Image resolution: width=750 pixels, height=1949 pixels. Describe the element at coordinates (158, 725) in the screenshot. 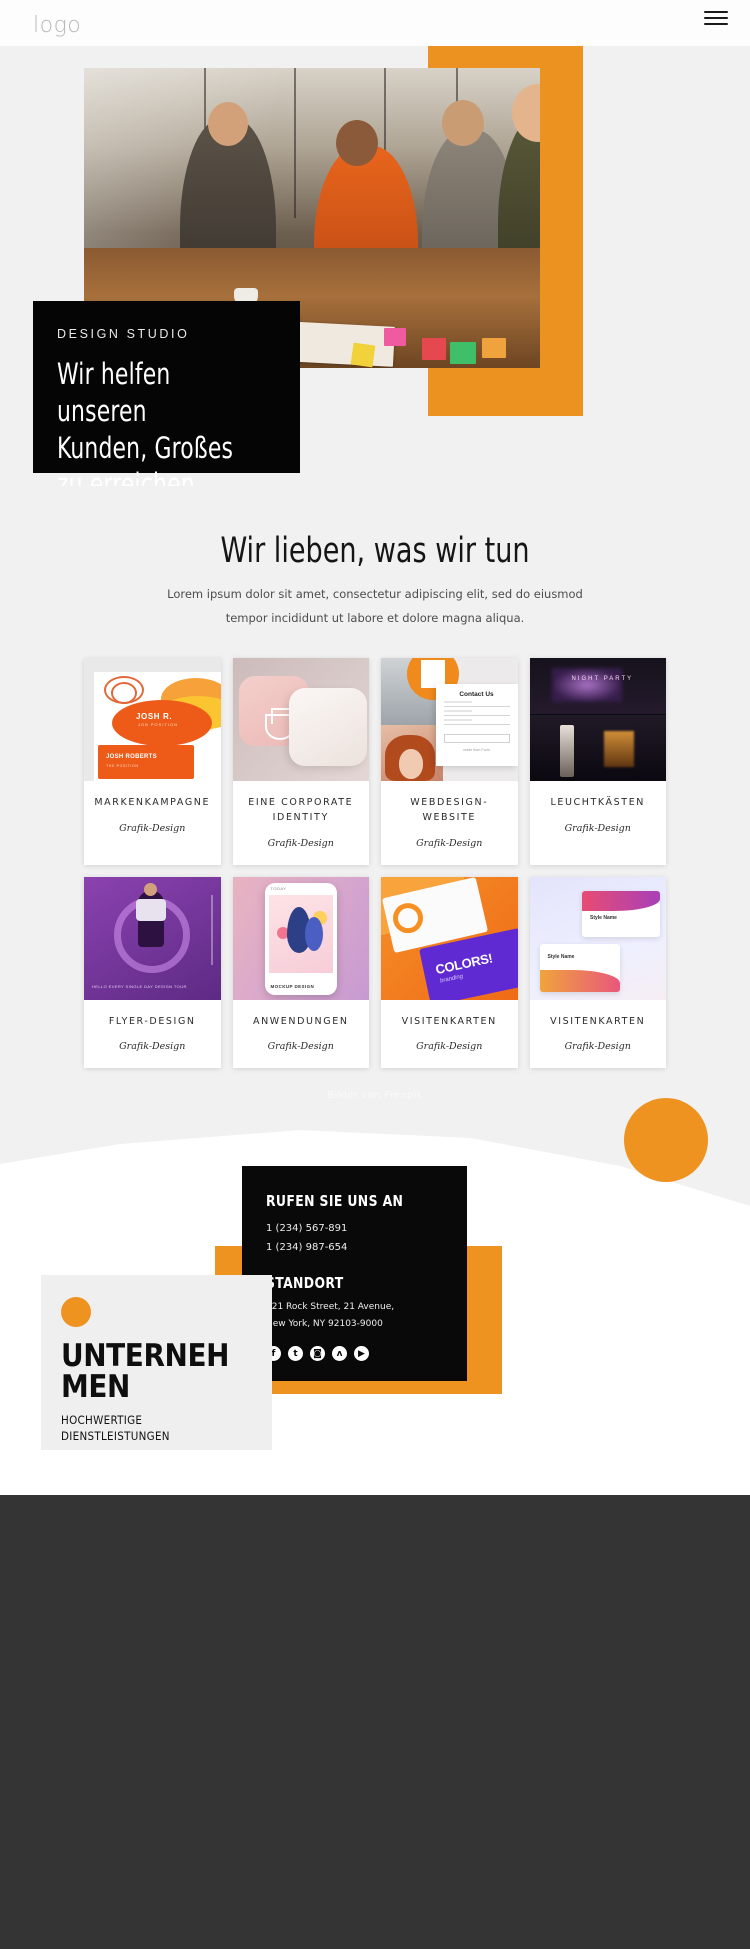

I see `thumb-role-label: JOB POSITION` at that location.